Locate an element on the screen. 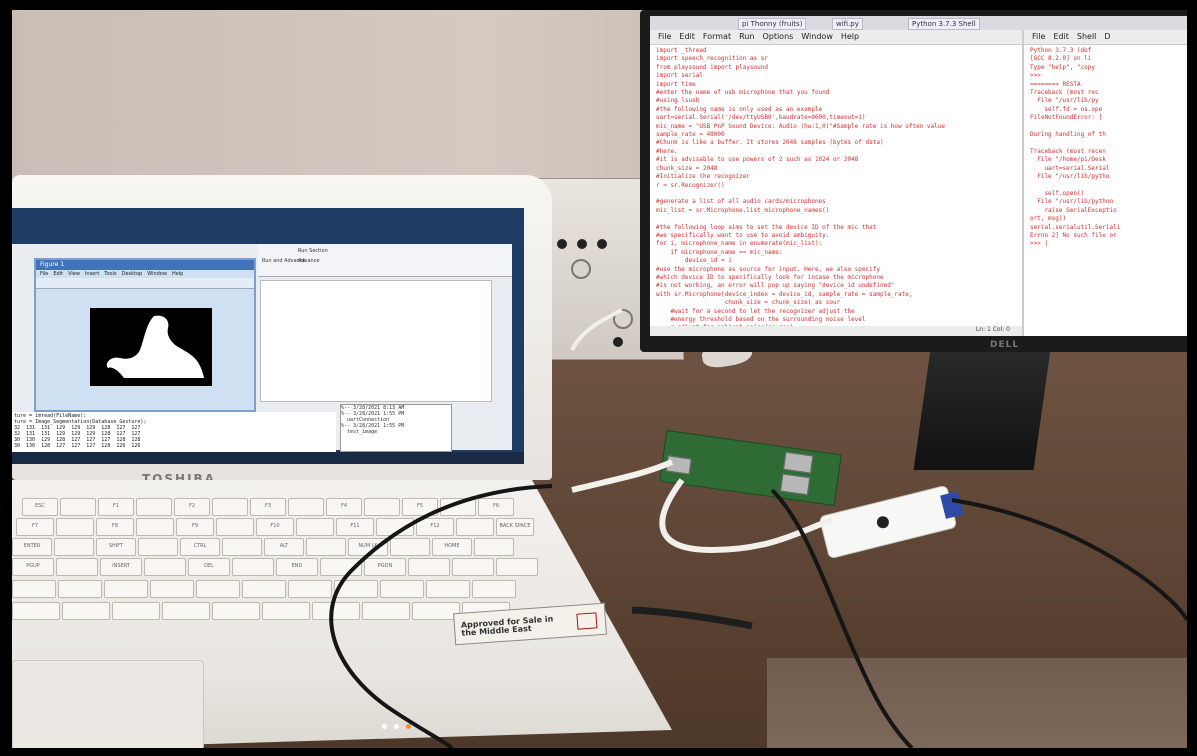 This screenshot has height=756, width=1197. power-cable is located at coordinates (596, 329).